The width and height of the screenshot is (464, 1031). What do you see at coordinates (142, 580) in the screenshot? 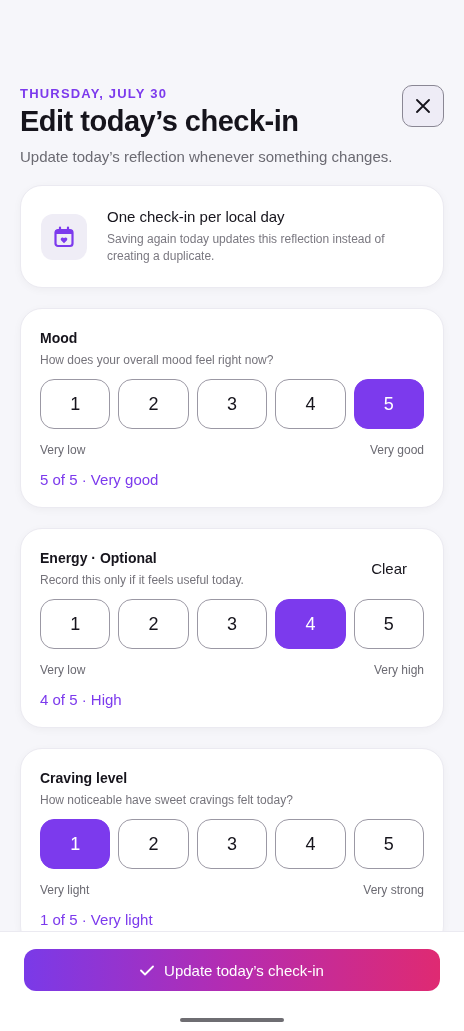
I see `rating-question: Record this only if it feels useful today.` at bounding box center [142, 580].